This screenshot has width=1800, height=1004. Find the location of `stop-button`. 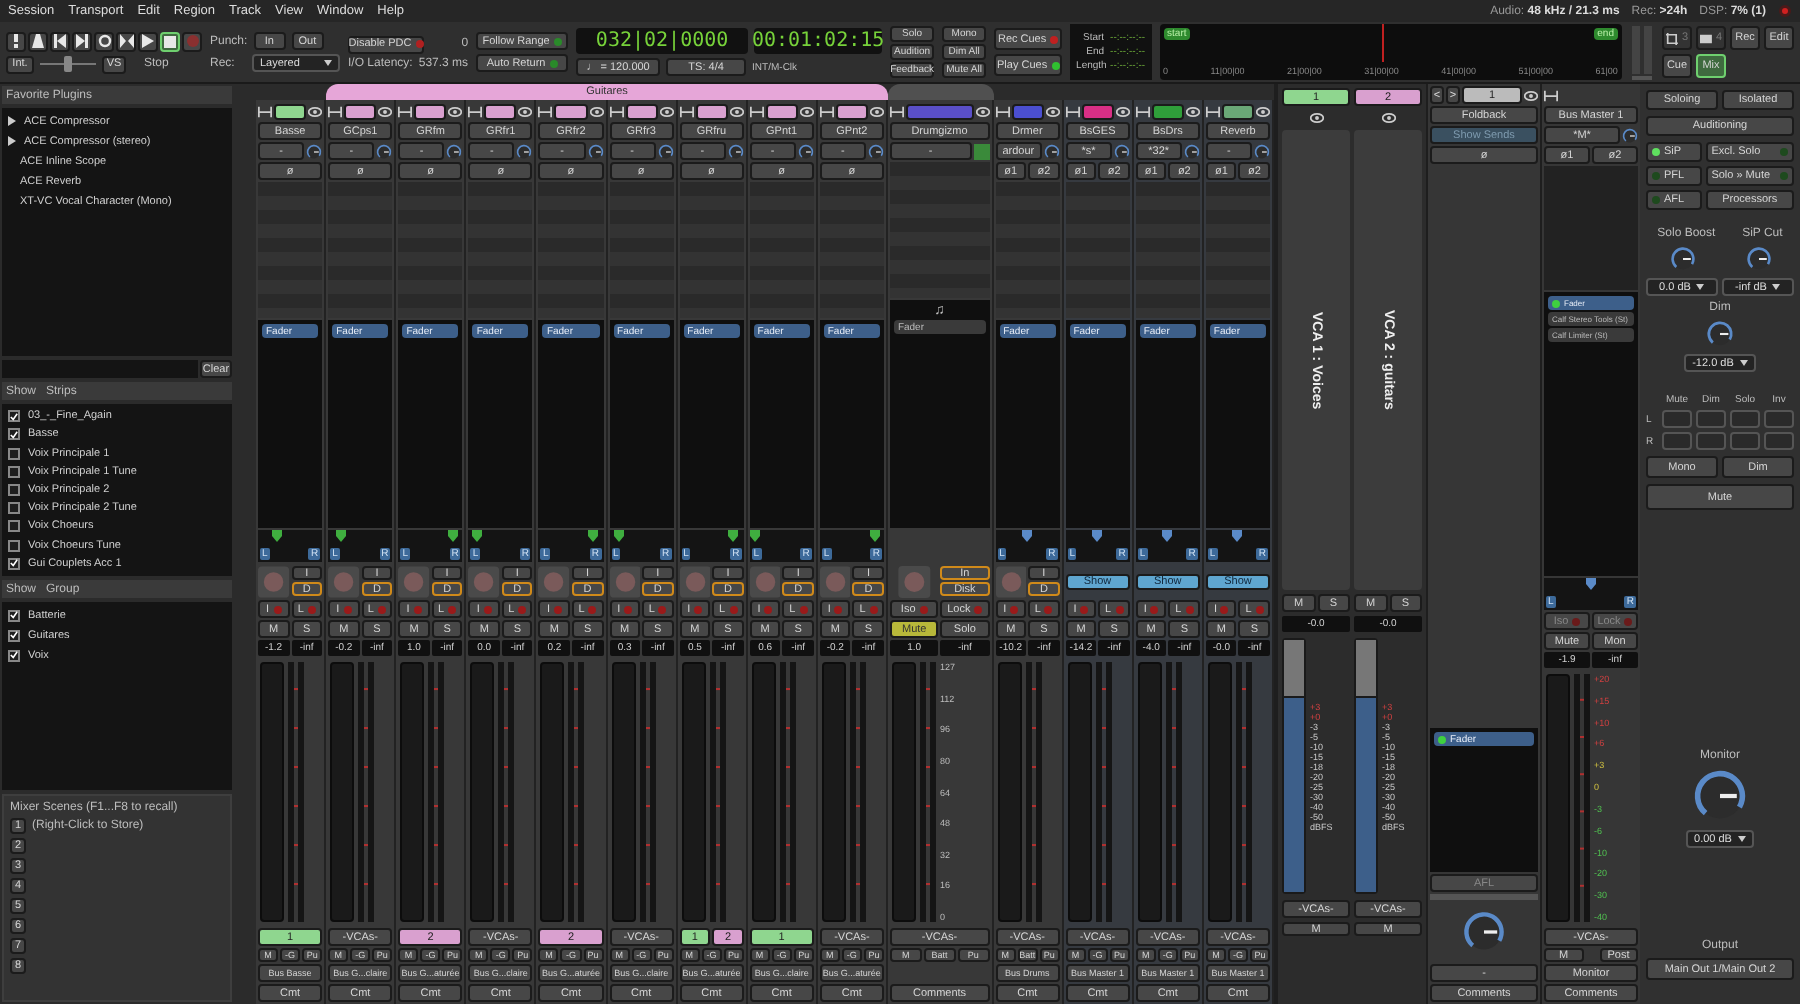

stop-button is located at coordinates (170, 41).